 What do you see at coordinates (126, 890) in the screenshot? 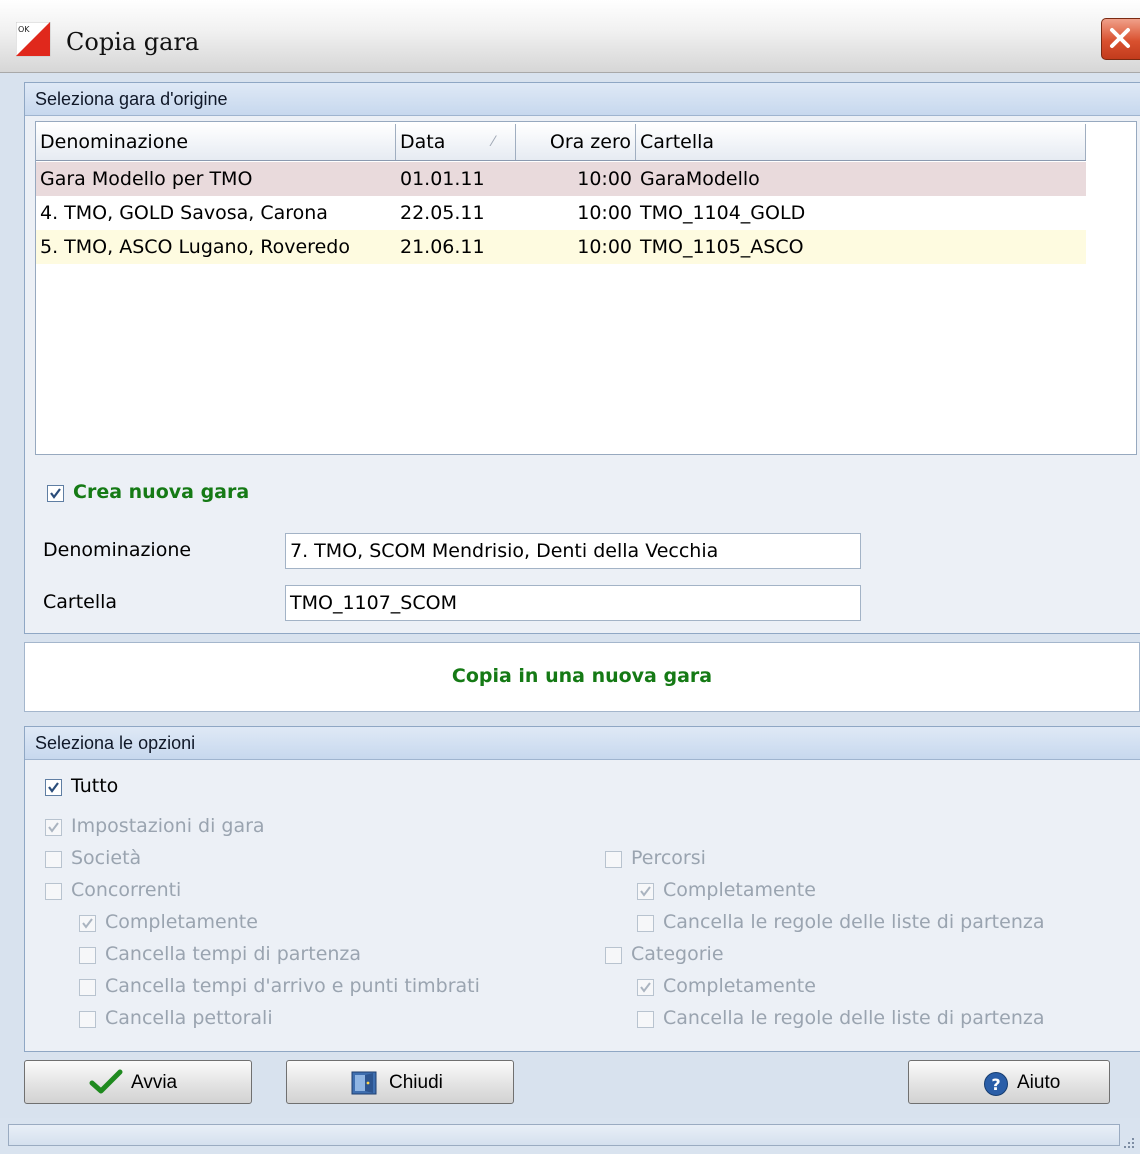
I see `competitors-label: Concorrenti` at bounding box center [126, 890].